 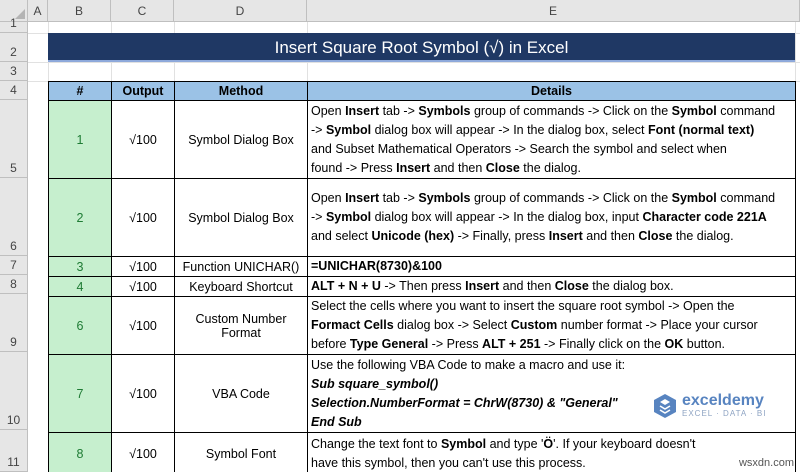 I want to click on exceldemy-logo-icon, so click(x=665, y=406).